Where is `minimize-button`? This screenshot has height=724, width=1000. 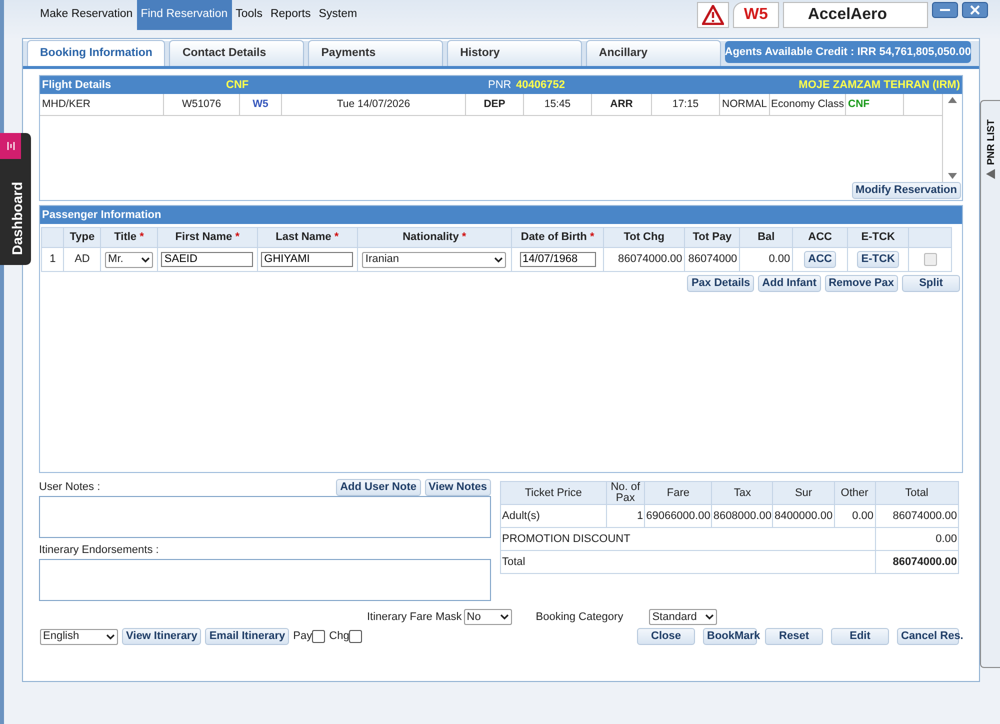
minimize-button is located at coordinates (945, 10).